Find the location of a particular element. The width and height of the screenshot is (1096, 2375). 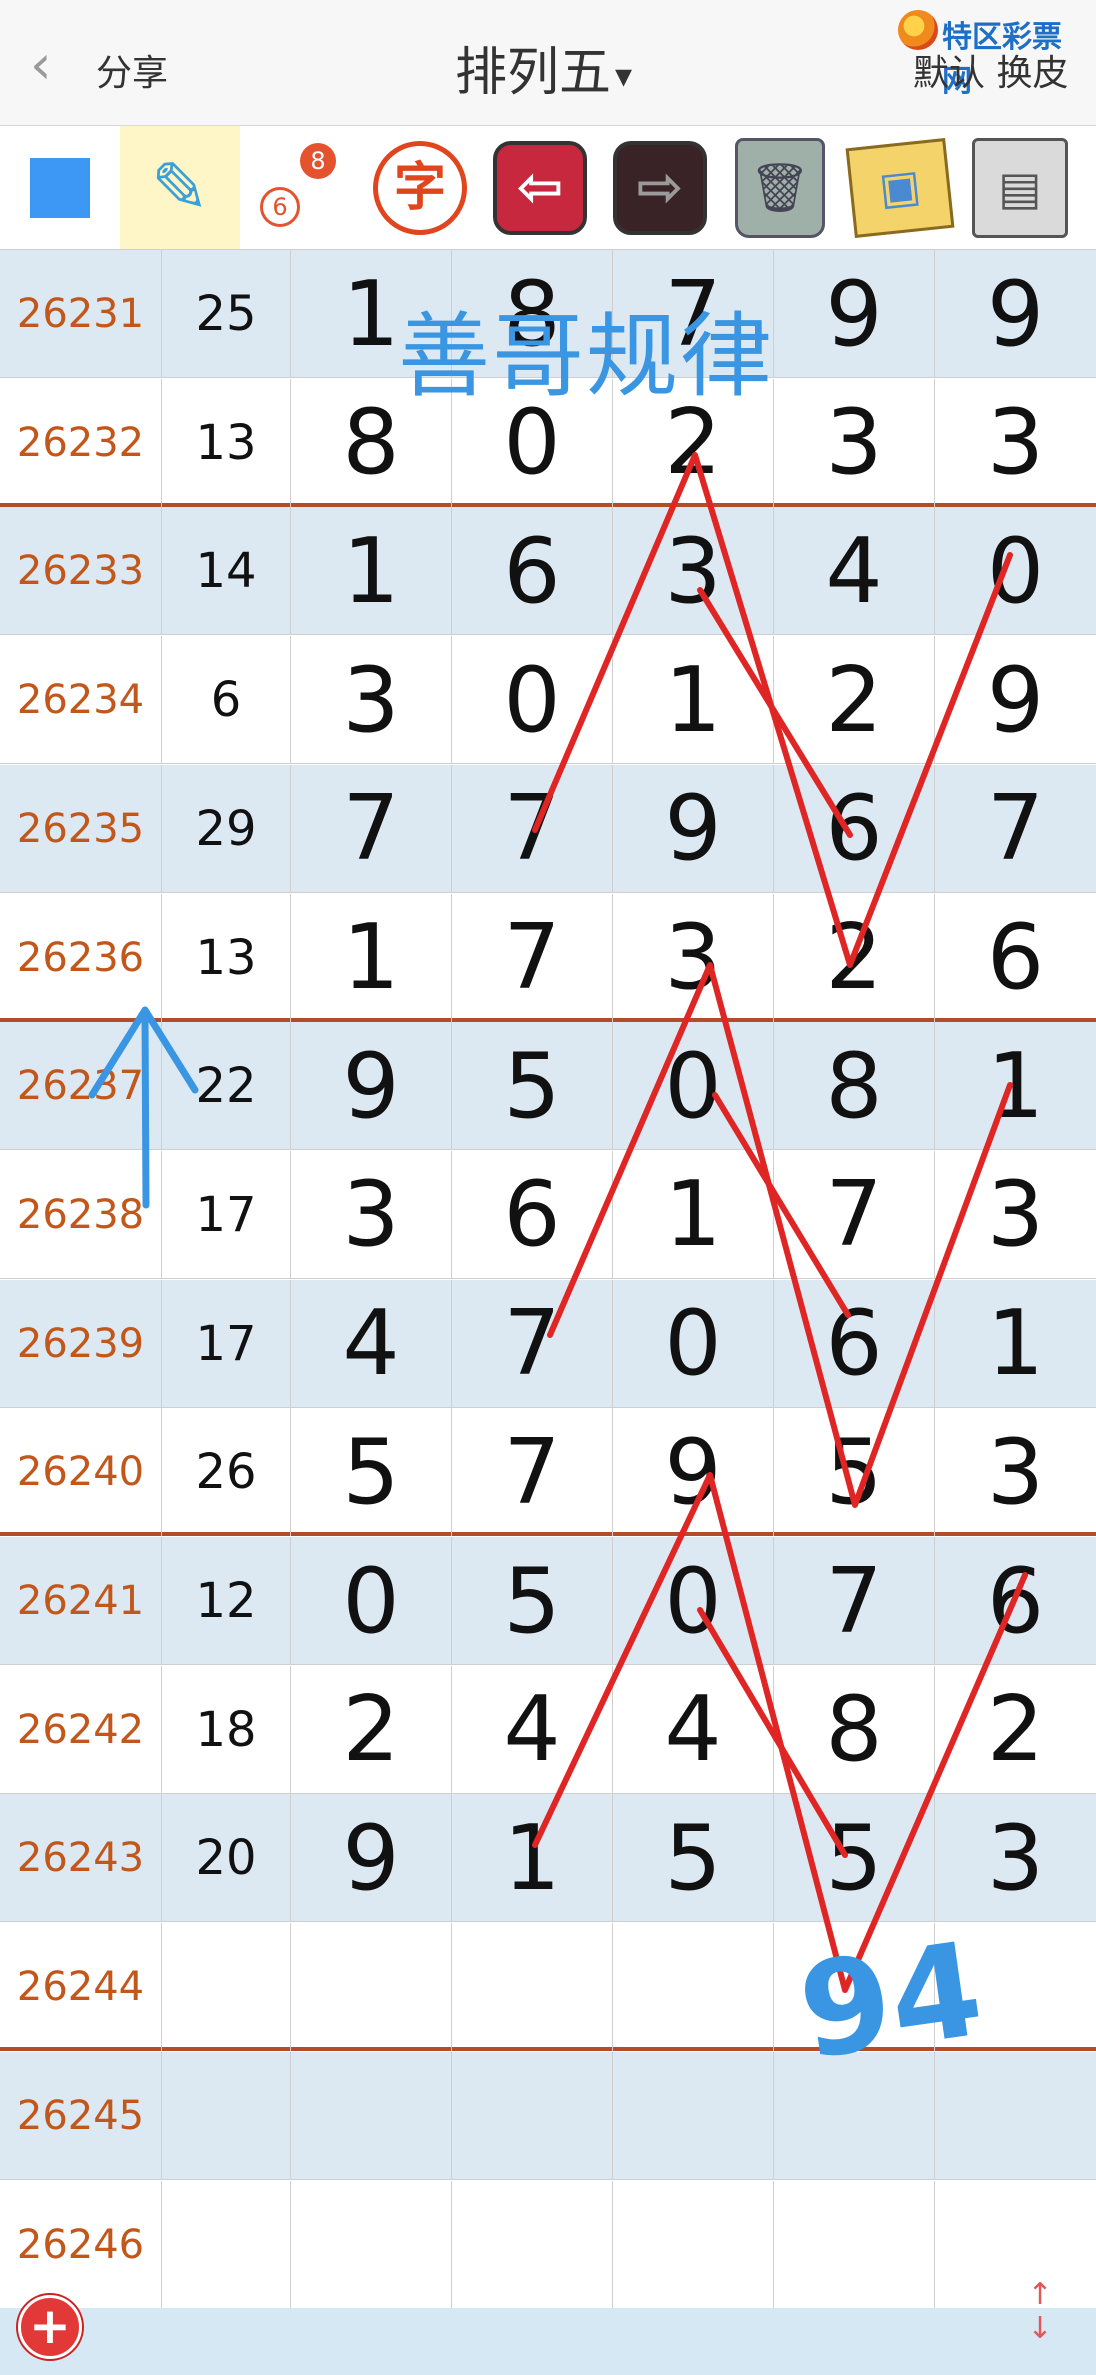

lottery-type-selector: 排列五 ▾ is located at coordinates (543, 67).